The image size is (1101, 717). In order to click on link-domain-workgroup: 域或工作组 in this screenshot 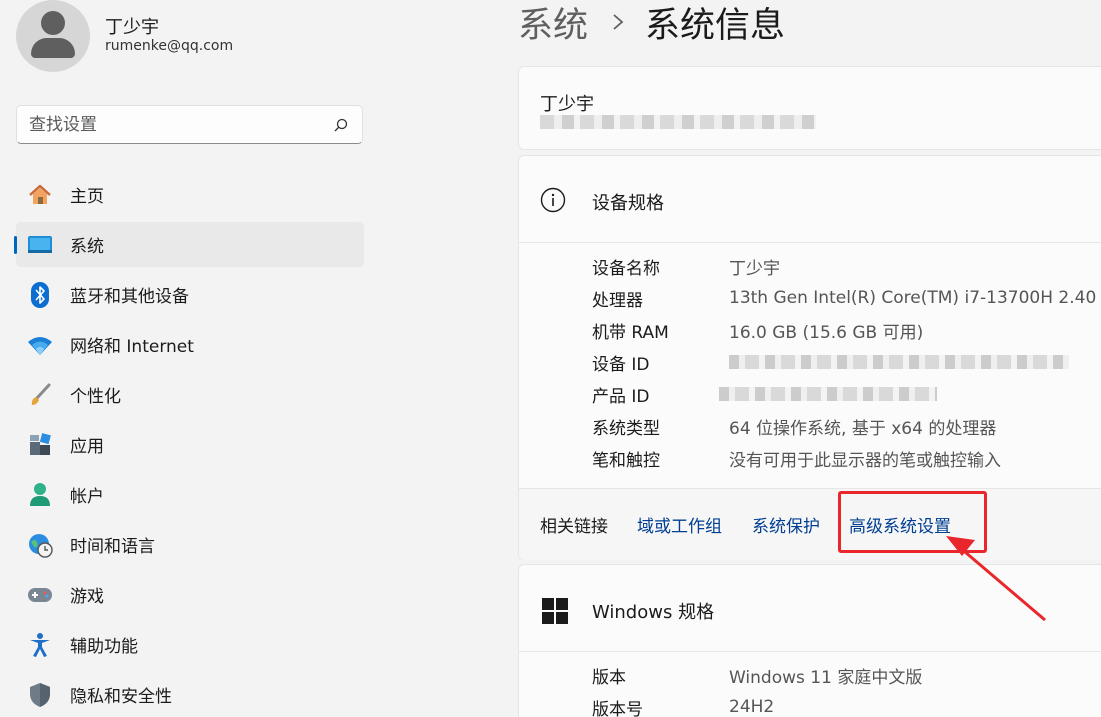, I will do `click(679, 524)`.